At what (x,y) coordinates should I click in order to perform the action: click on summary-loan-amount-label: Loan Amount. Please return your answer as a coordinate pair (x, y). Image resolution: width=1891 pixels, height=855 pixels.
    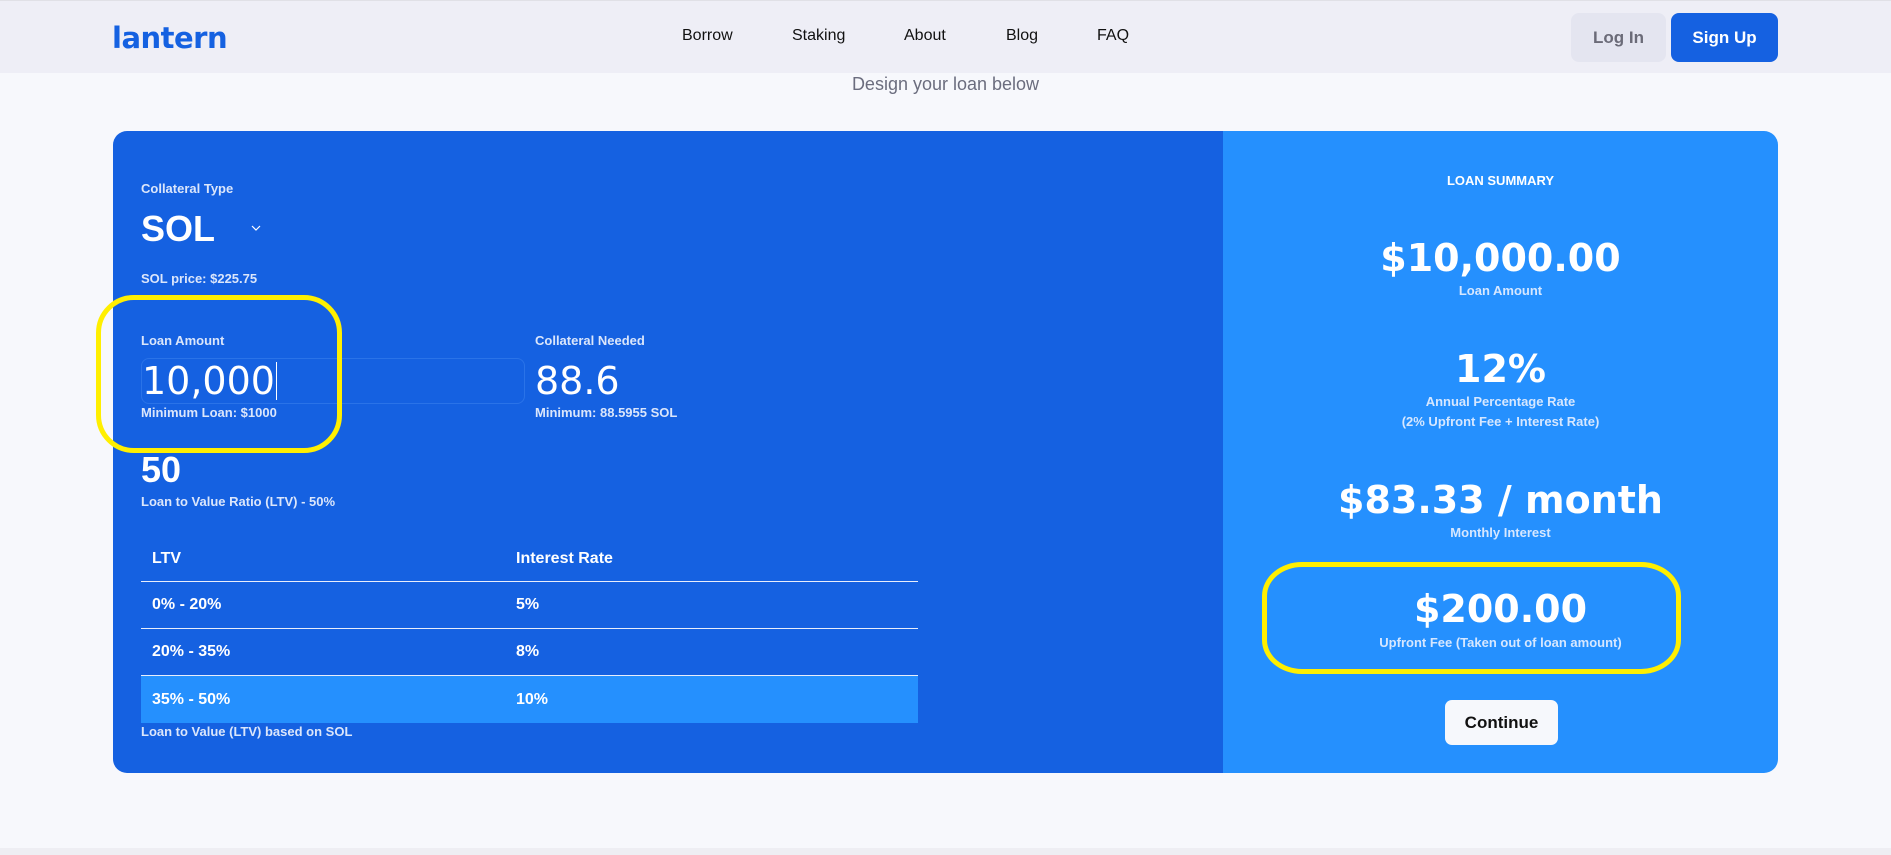
    Looking at the image, I should click on (1500, 290).